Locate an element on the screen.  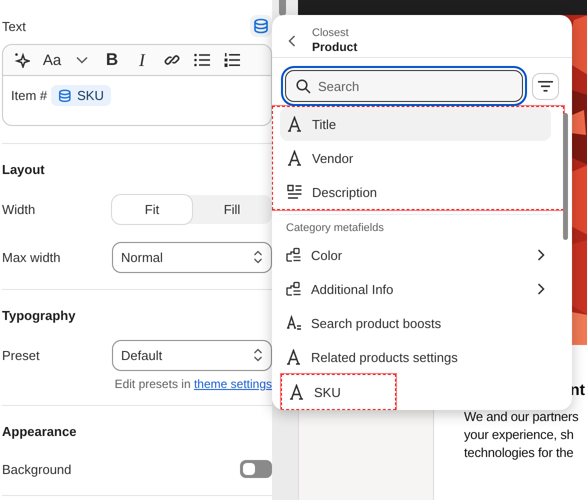
banner-text: We and our partners your experience, sh technologies for the is located at coordinates (521, 435).